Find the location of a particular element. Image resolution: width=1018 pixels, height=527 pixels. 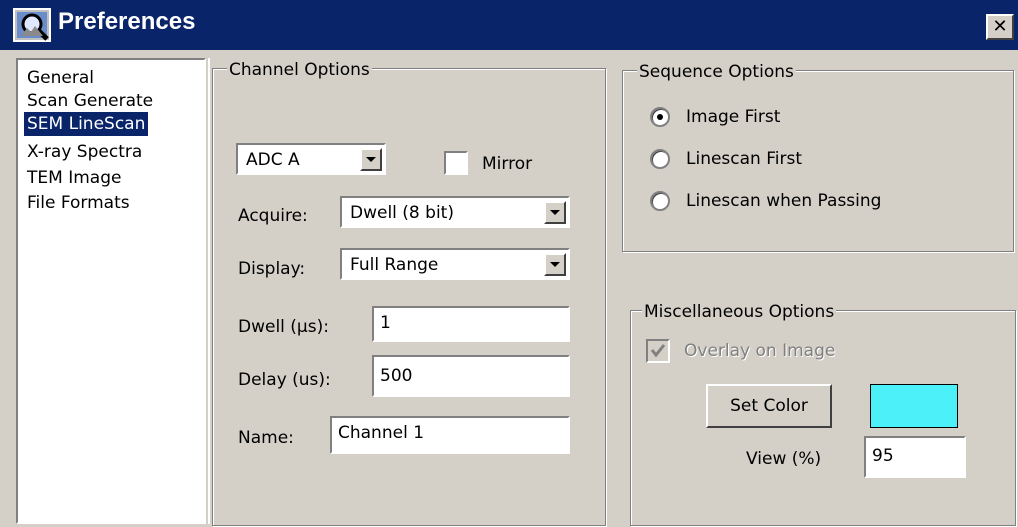

radio-linescan-first is located at coordinates (660, 159).